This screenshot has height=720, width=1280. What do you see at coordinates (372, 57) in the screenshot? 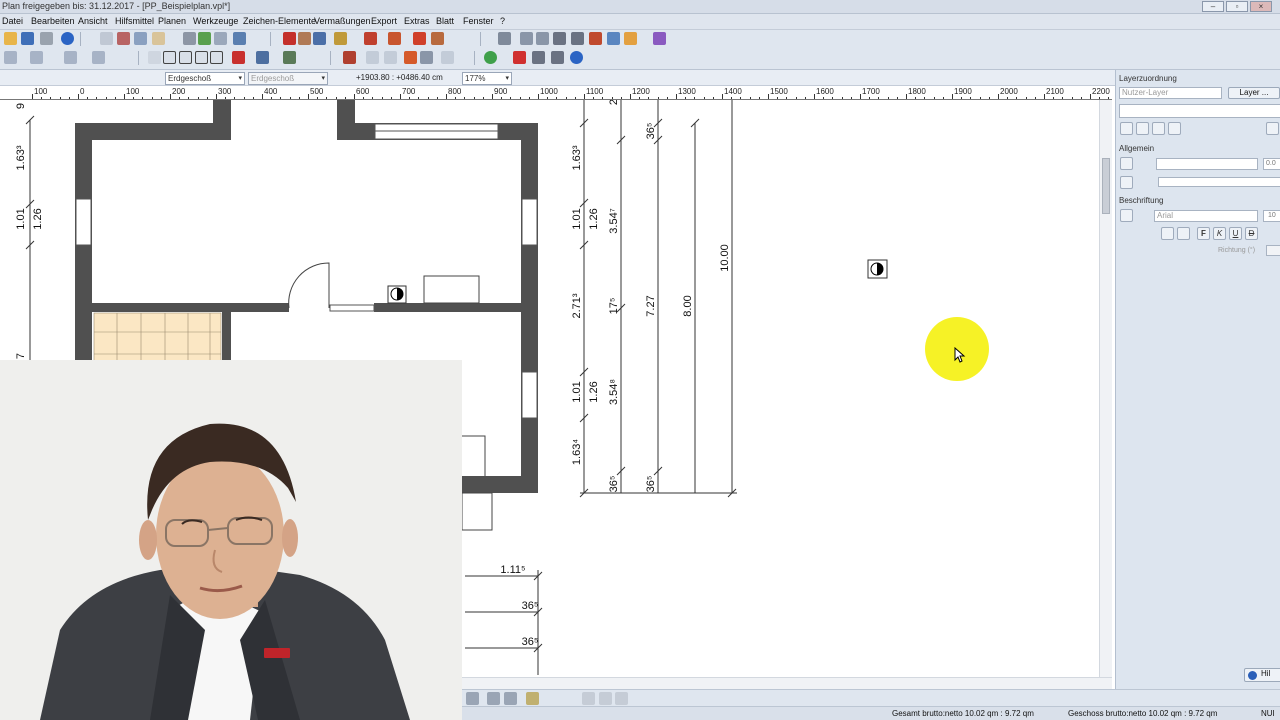
I see `line-icon` at bounding box center [372, 57].